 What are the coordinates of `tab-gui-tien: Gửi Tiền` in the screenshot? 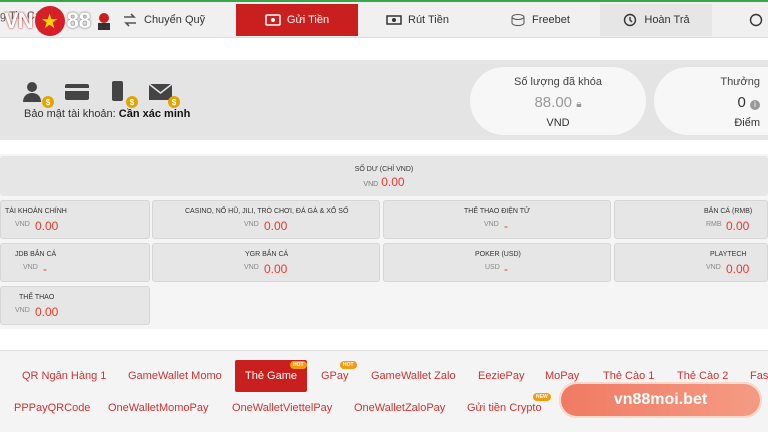 It's located at (297, 20).